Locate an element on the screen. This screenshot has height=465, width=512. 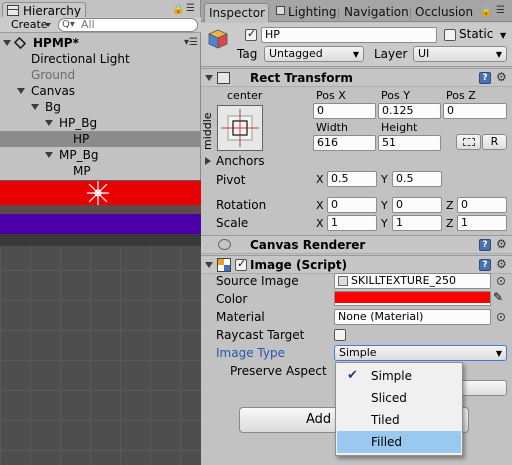
hierarchy-item-bg: Bg is located at coordinates (100, 107).